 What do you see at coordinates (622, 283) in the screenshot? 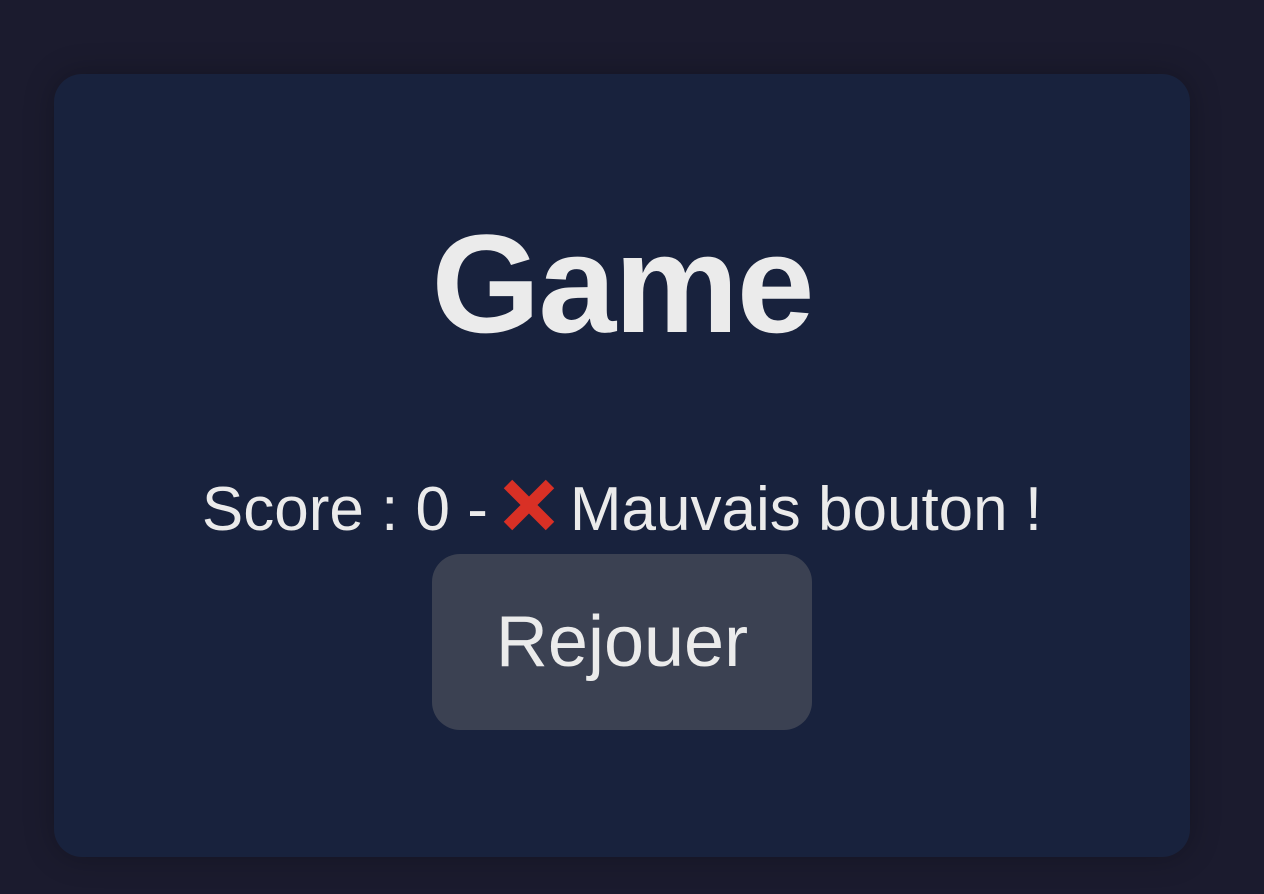
I see `game-title: Game` at bounding box center [622, 283].